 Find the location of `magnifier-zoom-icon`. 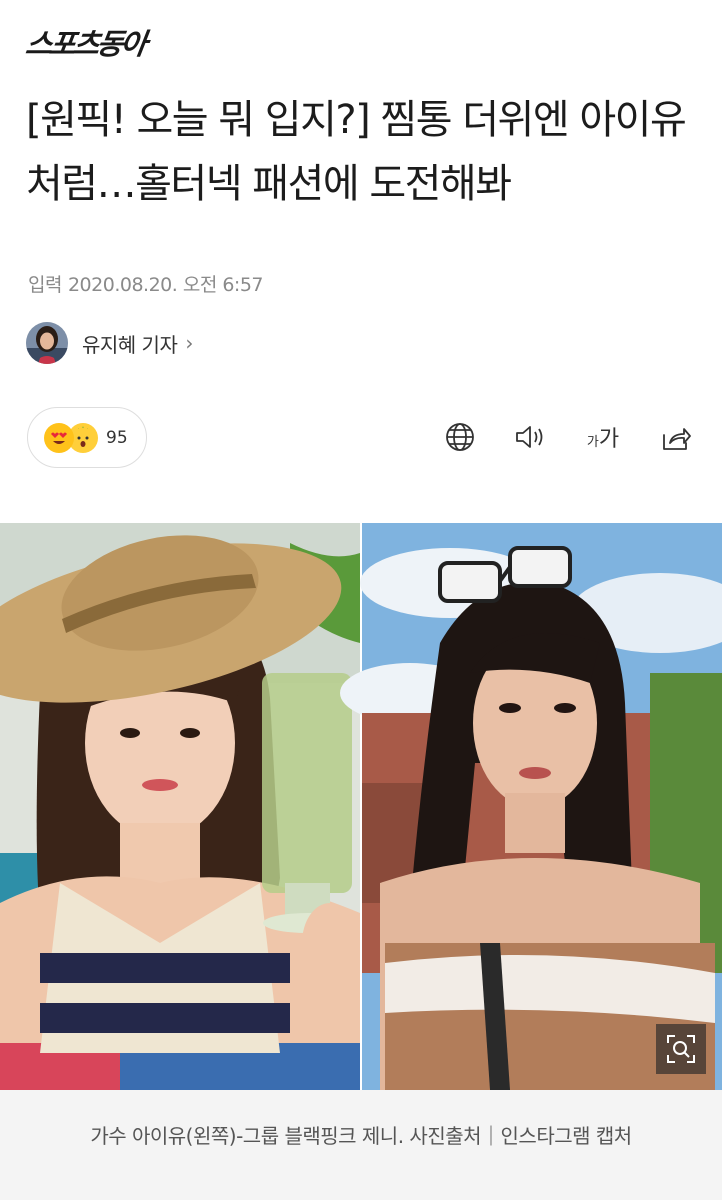

magnifier-zoom-icon is located at coordinates (681, 1049).